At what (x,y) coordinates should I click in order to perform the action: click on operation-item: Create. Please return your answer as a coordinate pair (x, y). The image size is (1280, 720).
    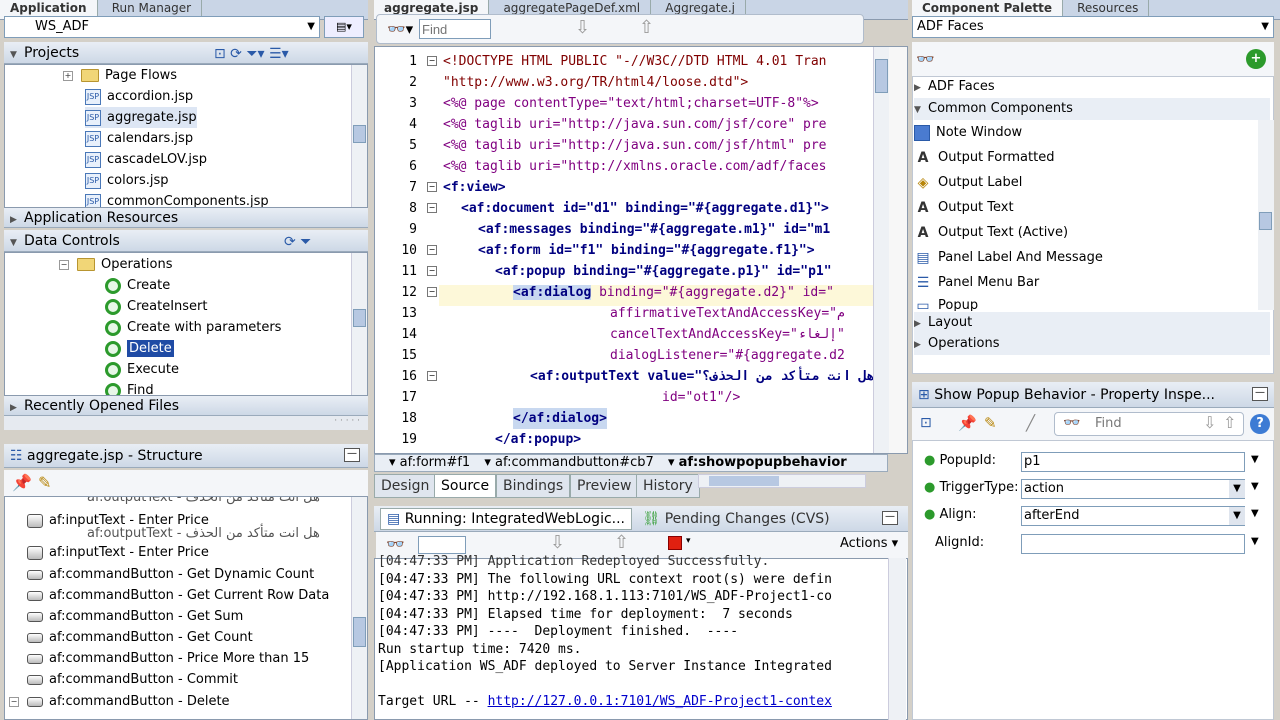
    Looking at the image, I should click on (137, 285).